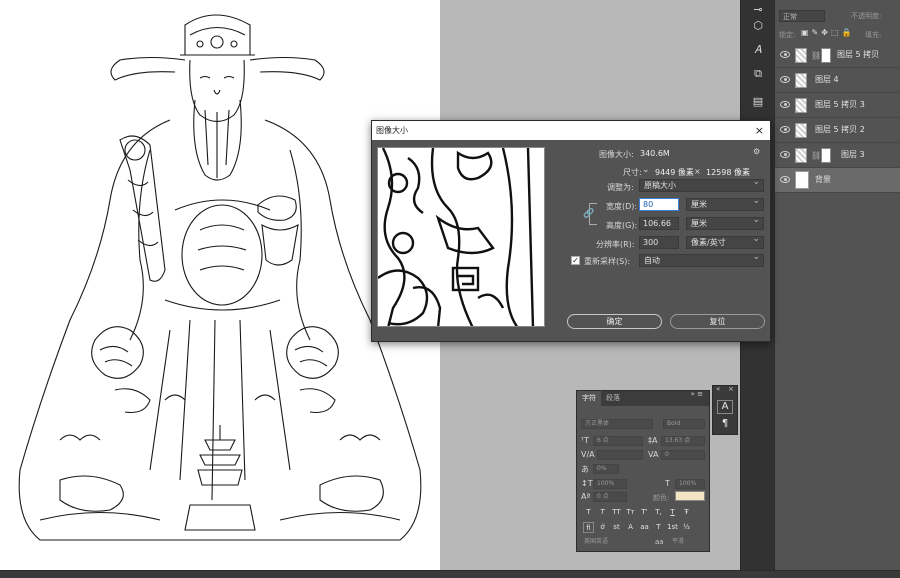  I want to click on resolution-unit: 像素/英寸, so click(708, 242).